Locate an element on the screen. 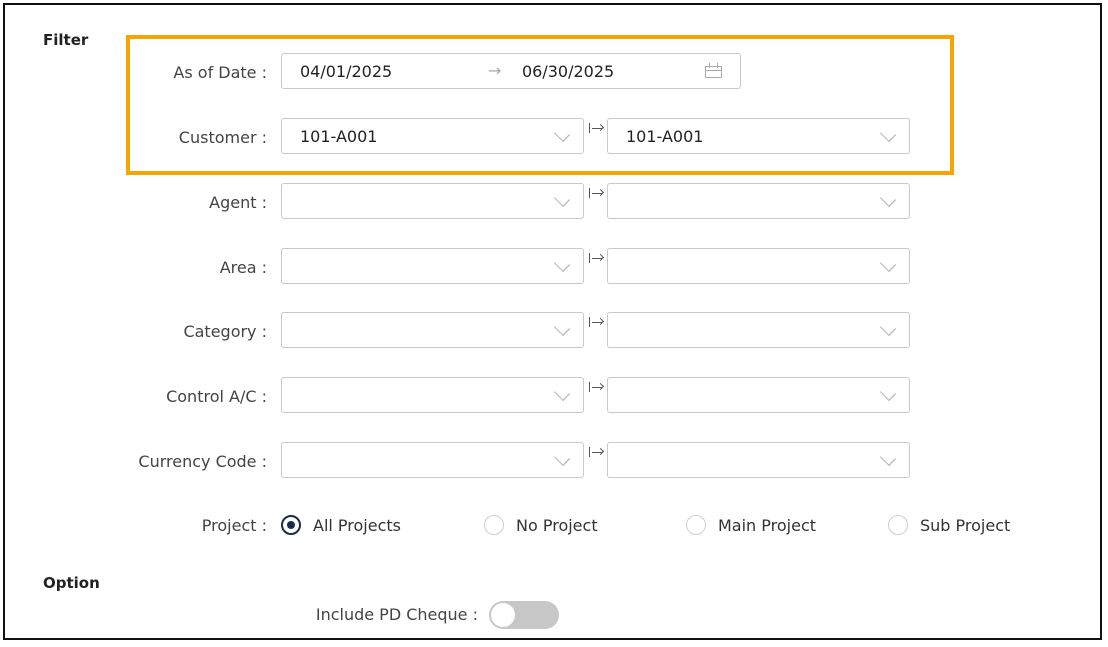  date-range-picker: 04/01/2025 → 06/30/2025 is located at coordinates (511, 71).